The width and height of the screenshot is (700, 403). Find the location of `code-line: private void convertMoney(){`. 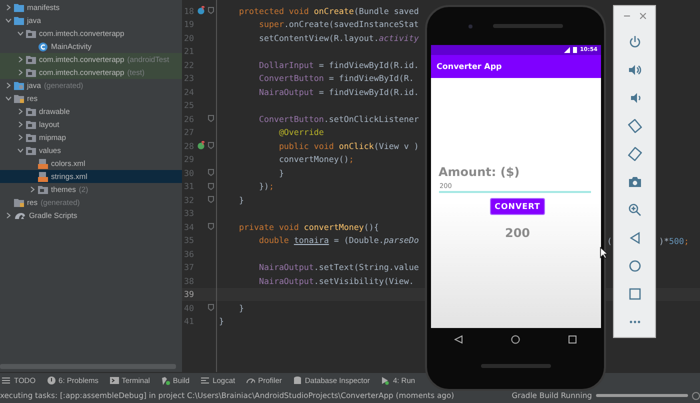

code-line: private void convertMoney(){ is located at coordinates (308, 227).